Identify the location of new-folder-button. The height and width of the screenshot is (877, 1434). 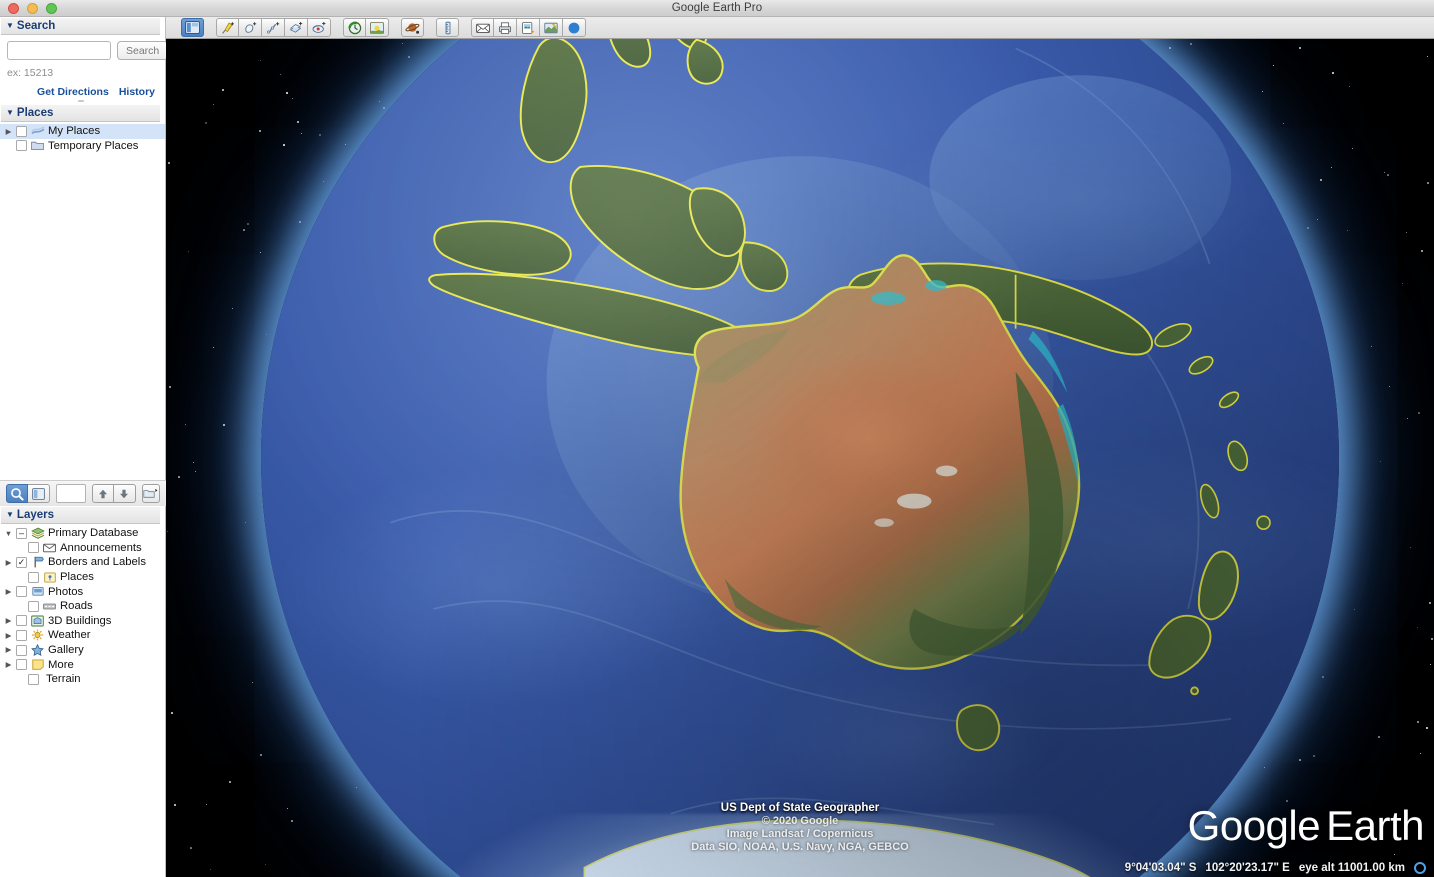
(150, 493).